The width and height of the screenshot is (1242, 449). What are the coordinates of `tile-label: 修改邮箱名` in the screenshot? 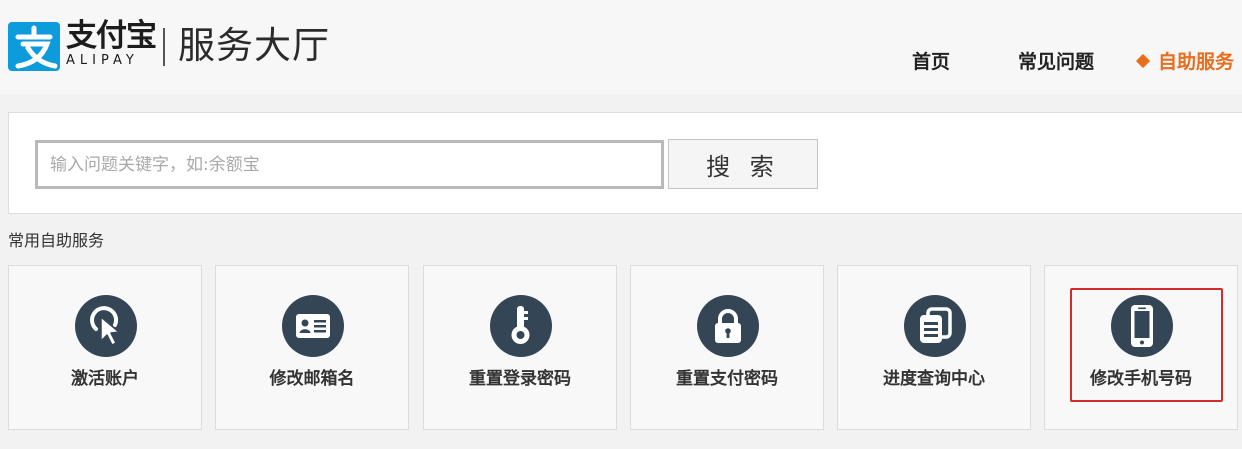 It's located at (312, 379).